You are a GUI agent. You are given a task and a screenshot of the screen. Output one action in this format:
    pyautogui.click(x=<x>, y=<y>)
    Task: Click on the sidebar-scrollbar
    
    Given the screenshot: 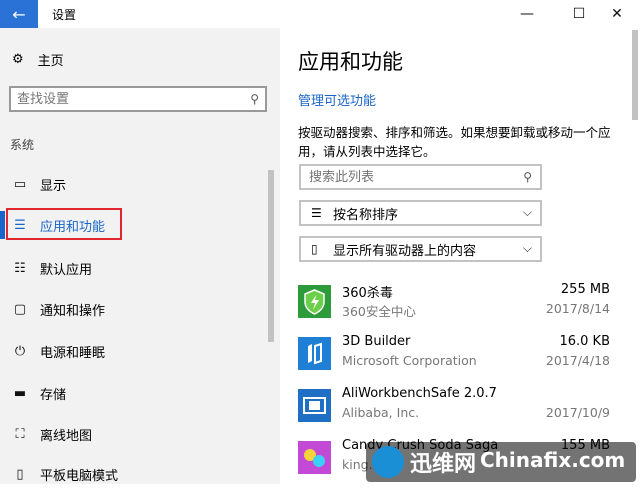 What is the action you would take?
    pyautogui.click(x=271, y=256)
    